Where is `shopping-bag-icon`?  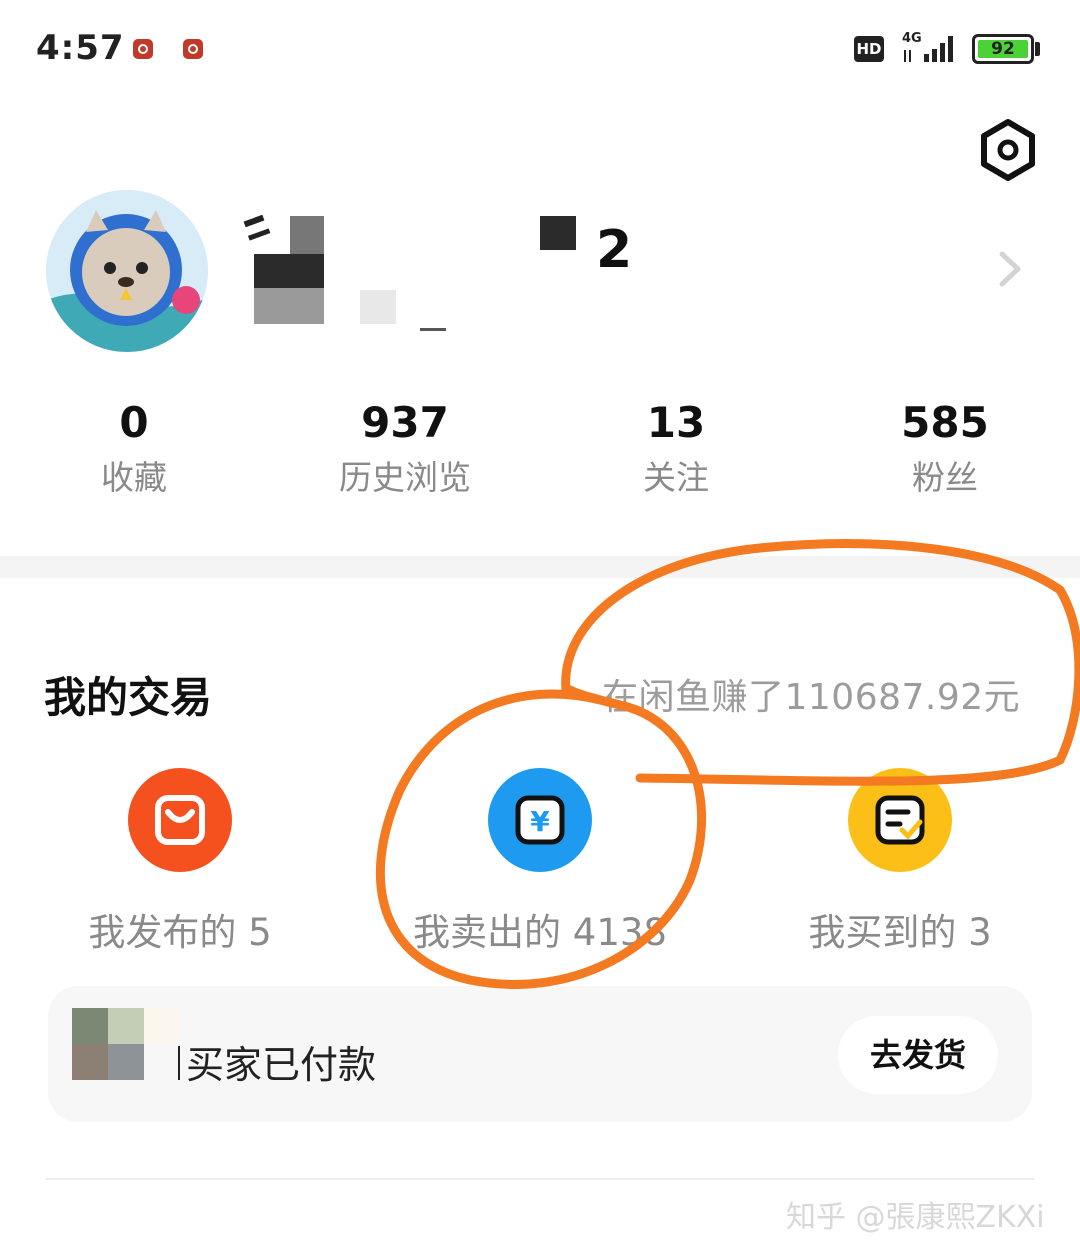 shopping-bag-icon is located at coordinates (180, 820).